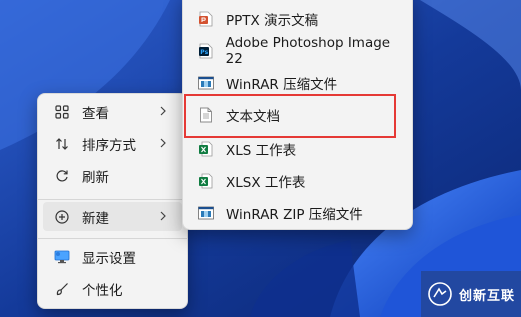 This screenshot has height=317, width=521. Describe the element at coordinates (487, 296) in the screenshot. I see `watermark-text: 创新互联` at that location.